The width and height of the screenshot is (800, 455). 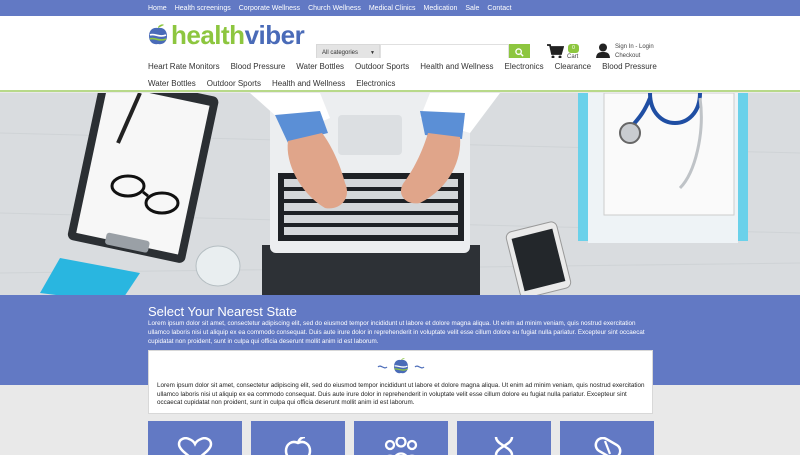 What do you see at coordinates (573, 48) in the screenshot?
I see `cart-count-badge: 0` at bounding box center [573, 48].